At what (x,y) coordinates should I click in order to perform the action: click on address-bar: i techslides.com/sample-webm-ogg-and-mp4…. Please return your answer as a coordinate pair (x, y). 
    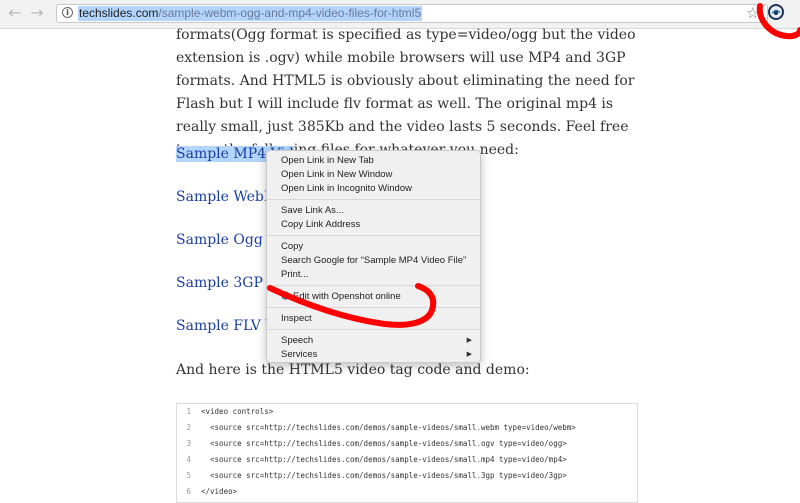
    Looking at the image, I should click on (412, 13).